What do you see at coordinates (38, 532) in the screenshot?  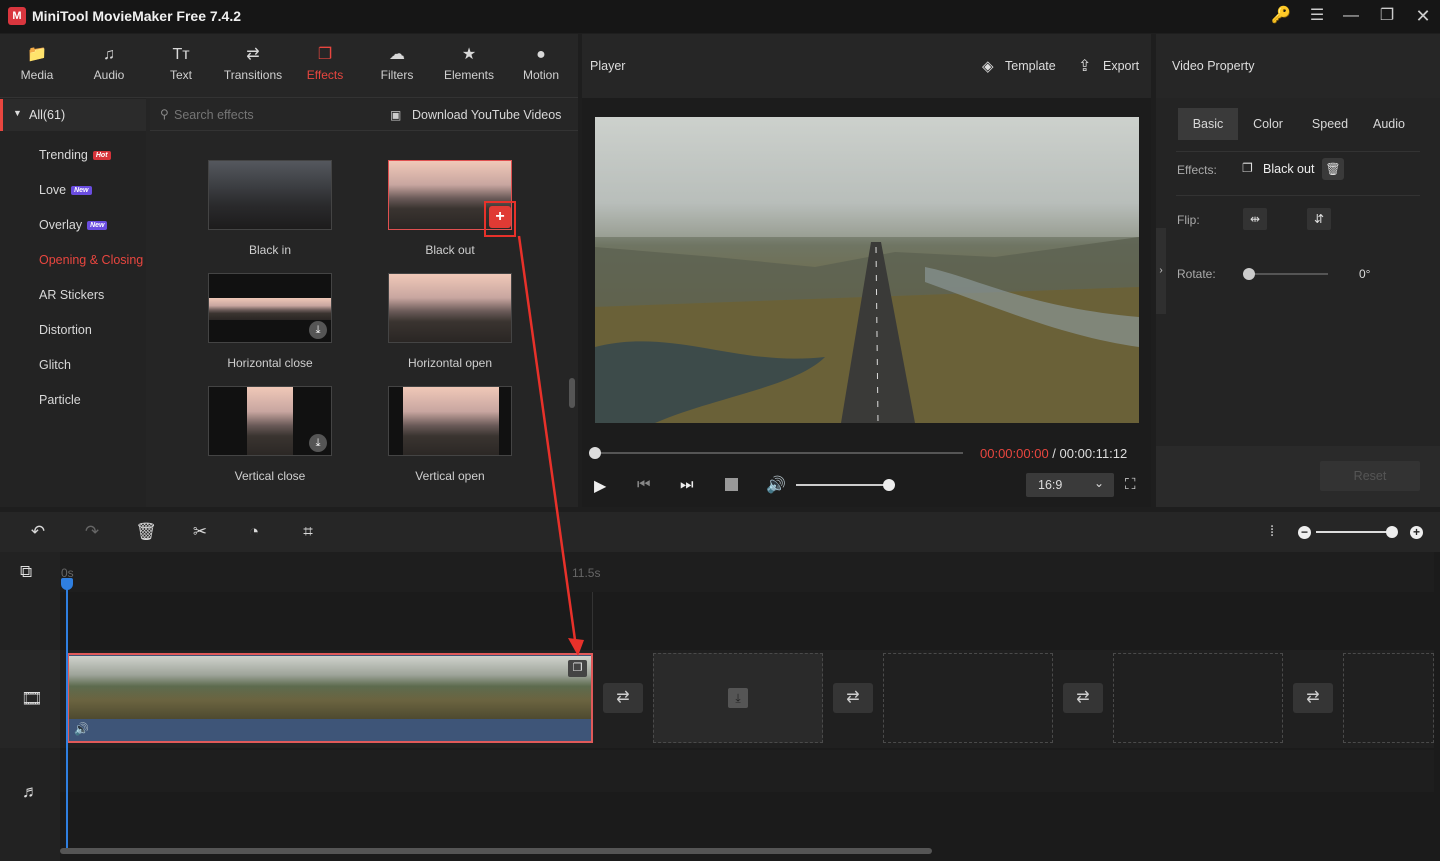 I see `undo-icon: ↶` at bounding box center [38, 532].